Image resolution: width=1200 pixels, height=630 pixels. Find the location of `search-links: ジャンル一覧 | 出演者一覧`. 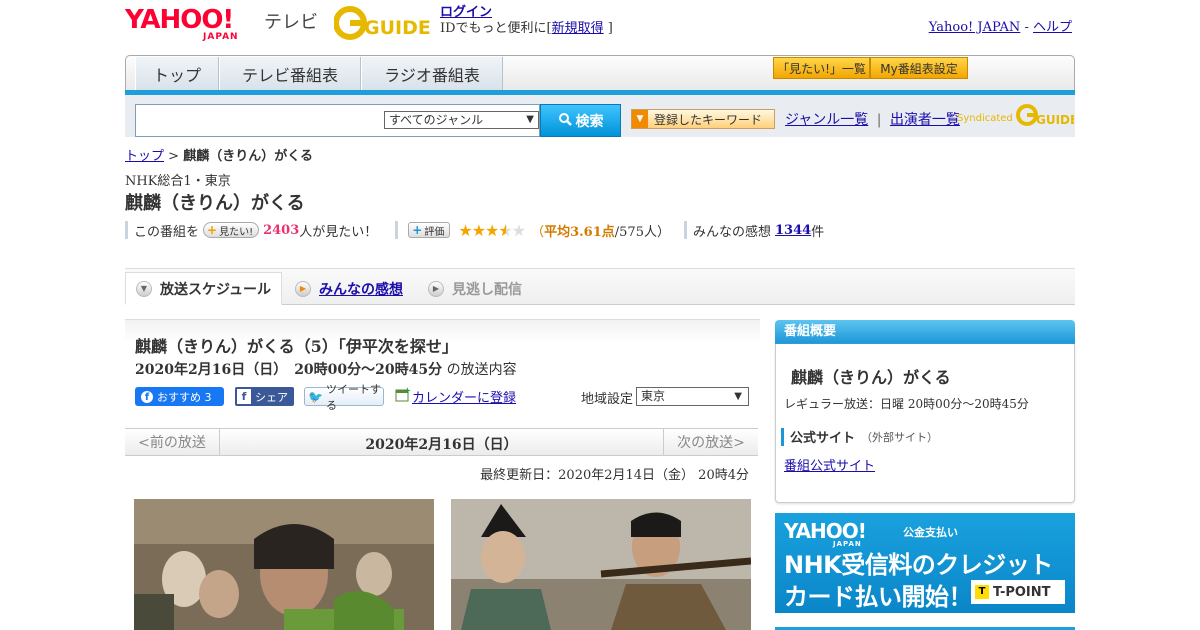

search-links: ジャンル一覧 | 出演者一覧 is located at coordinates (872, 120).